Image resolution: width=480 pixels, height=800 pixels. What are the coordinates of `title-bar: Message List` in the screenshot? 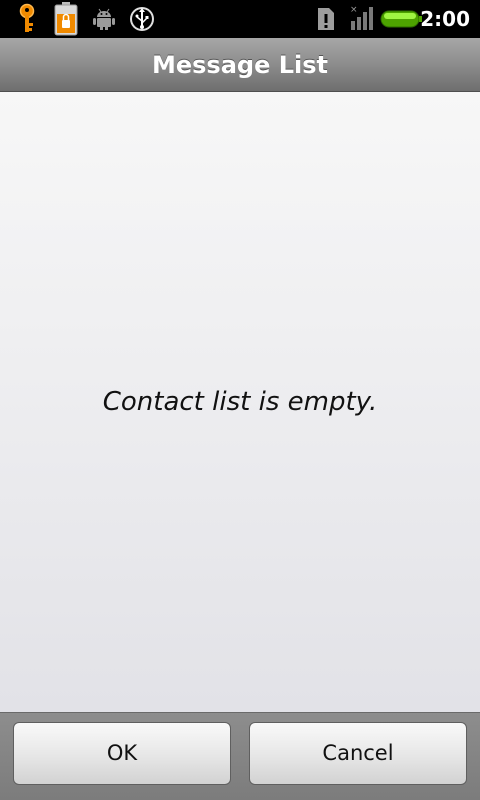 It's located at (240, 65).